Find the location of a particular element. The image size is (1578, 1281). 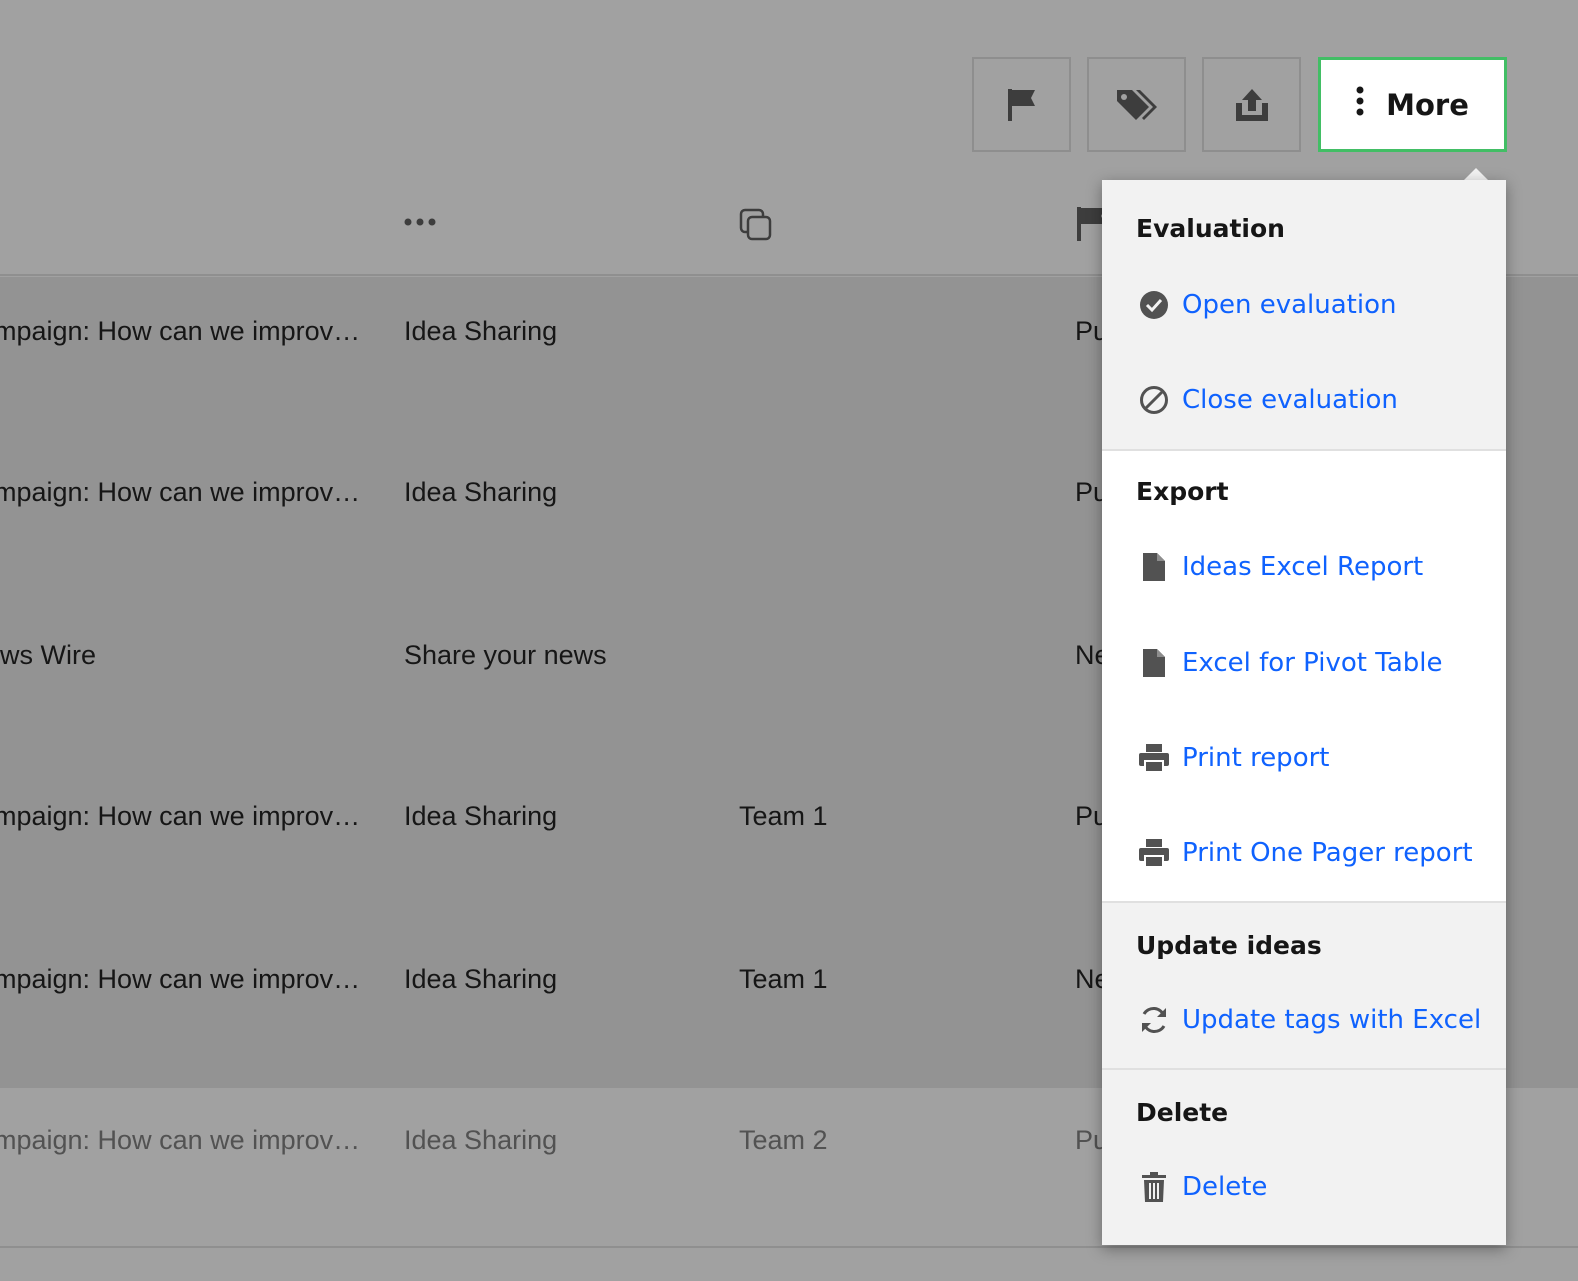

menu-item-label: Open evaluation is located at coordinates (1289, 305).